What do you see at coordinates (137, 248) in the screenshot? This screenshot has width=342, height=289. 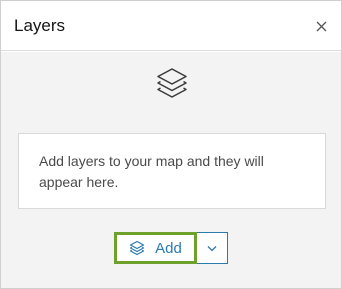 I see `layers-add-icon` at bounding box center [137, 248].